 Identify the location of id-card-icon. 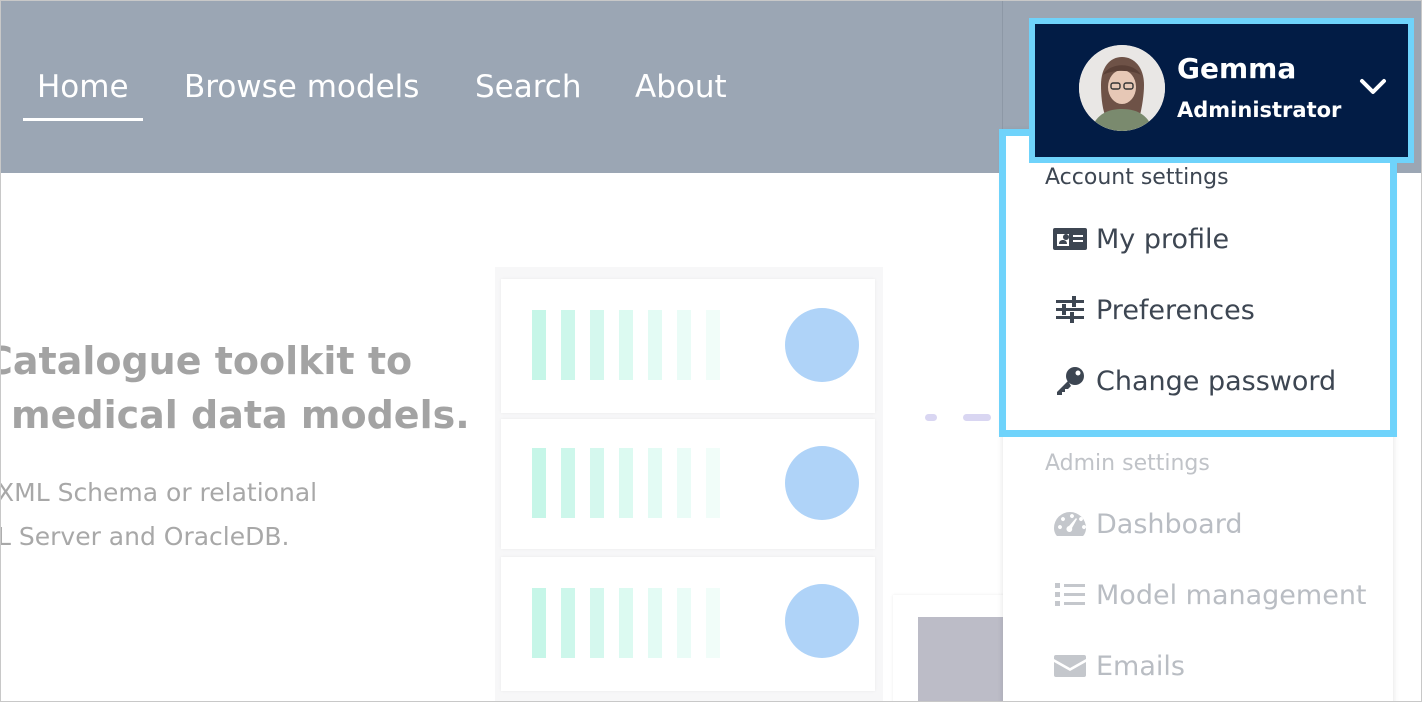
(1070, 239).